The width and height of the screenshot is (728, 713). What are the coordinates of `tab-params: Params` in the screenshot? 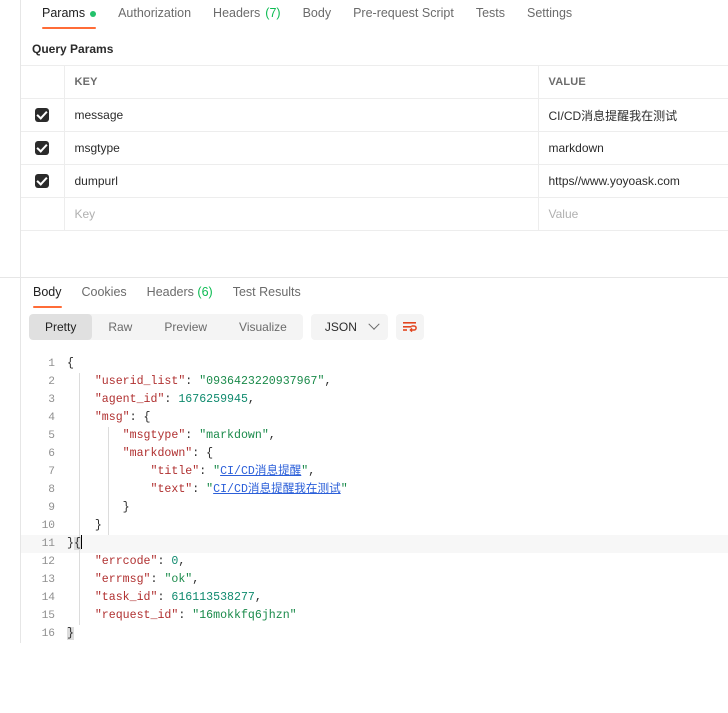 It's located at (69, 15).